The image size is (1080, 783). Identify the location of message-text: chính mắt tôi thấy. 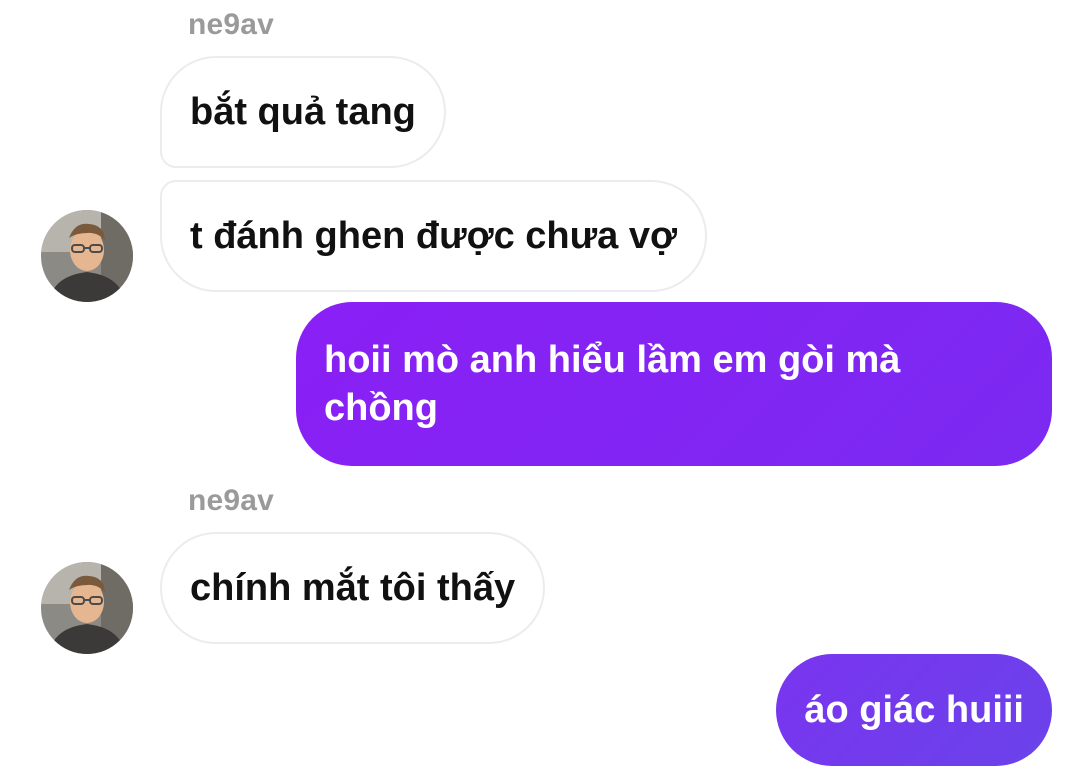
(353, 588).